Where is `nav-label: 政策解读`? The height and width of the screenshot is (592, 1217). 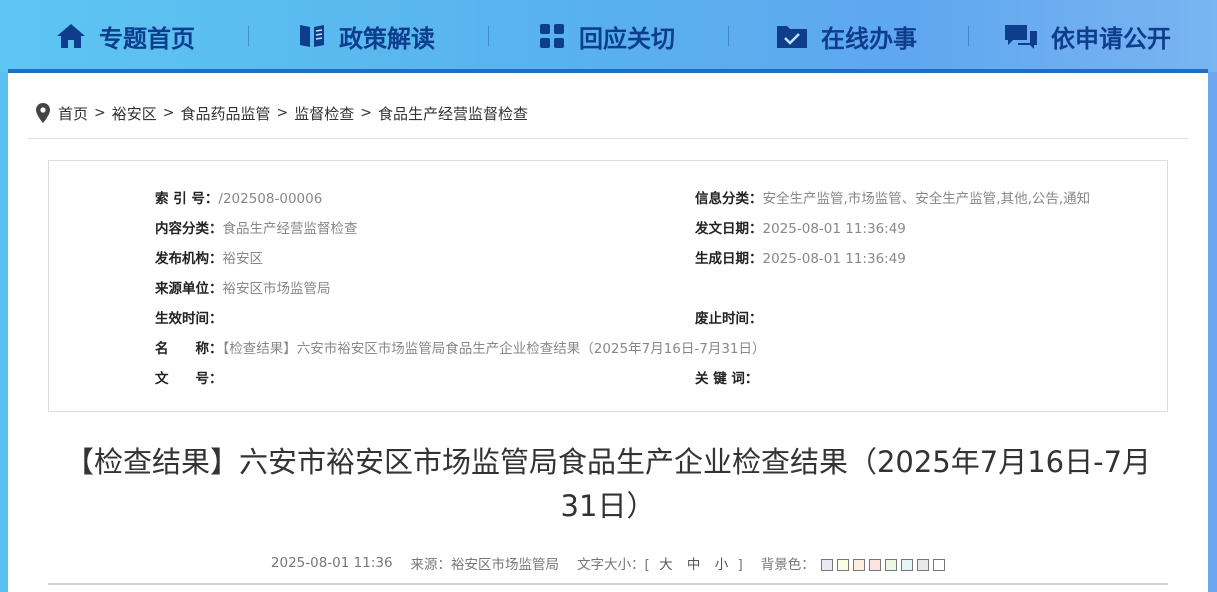 nav-label: 政策解读 is located at coordinates (387, 38).